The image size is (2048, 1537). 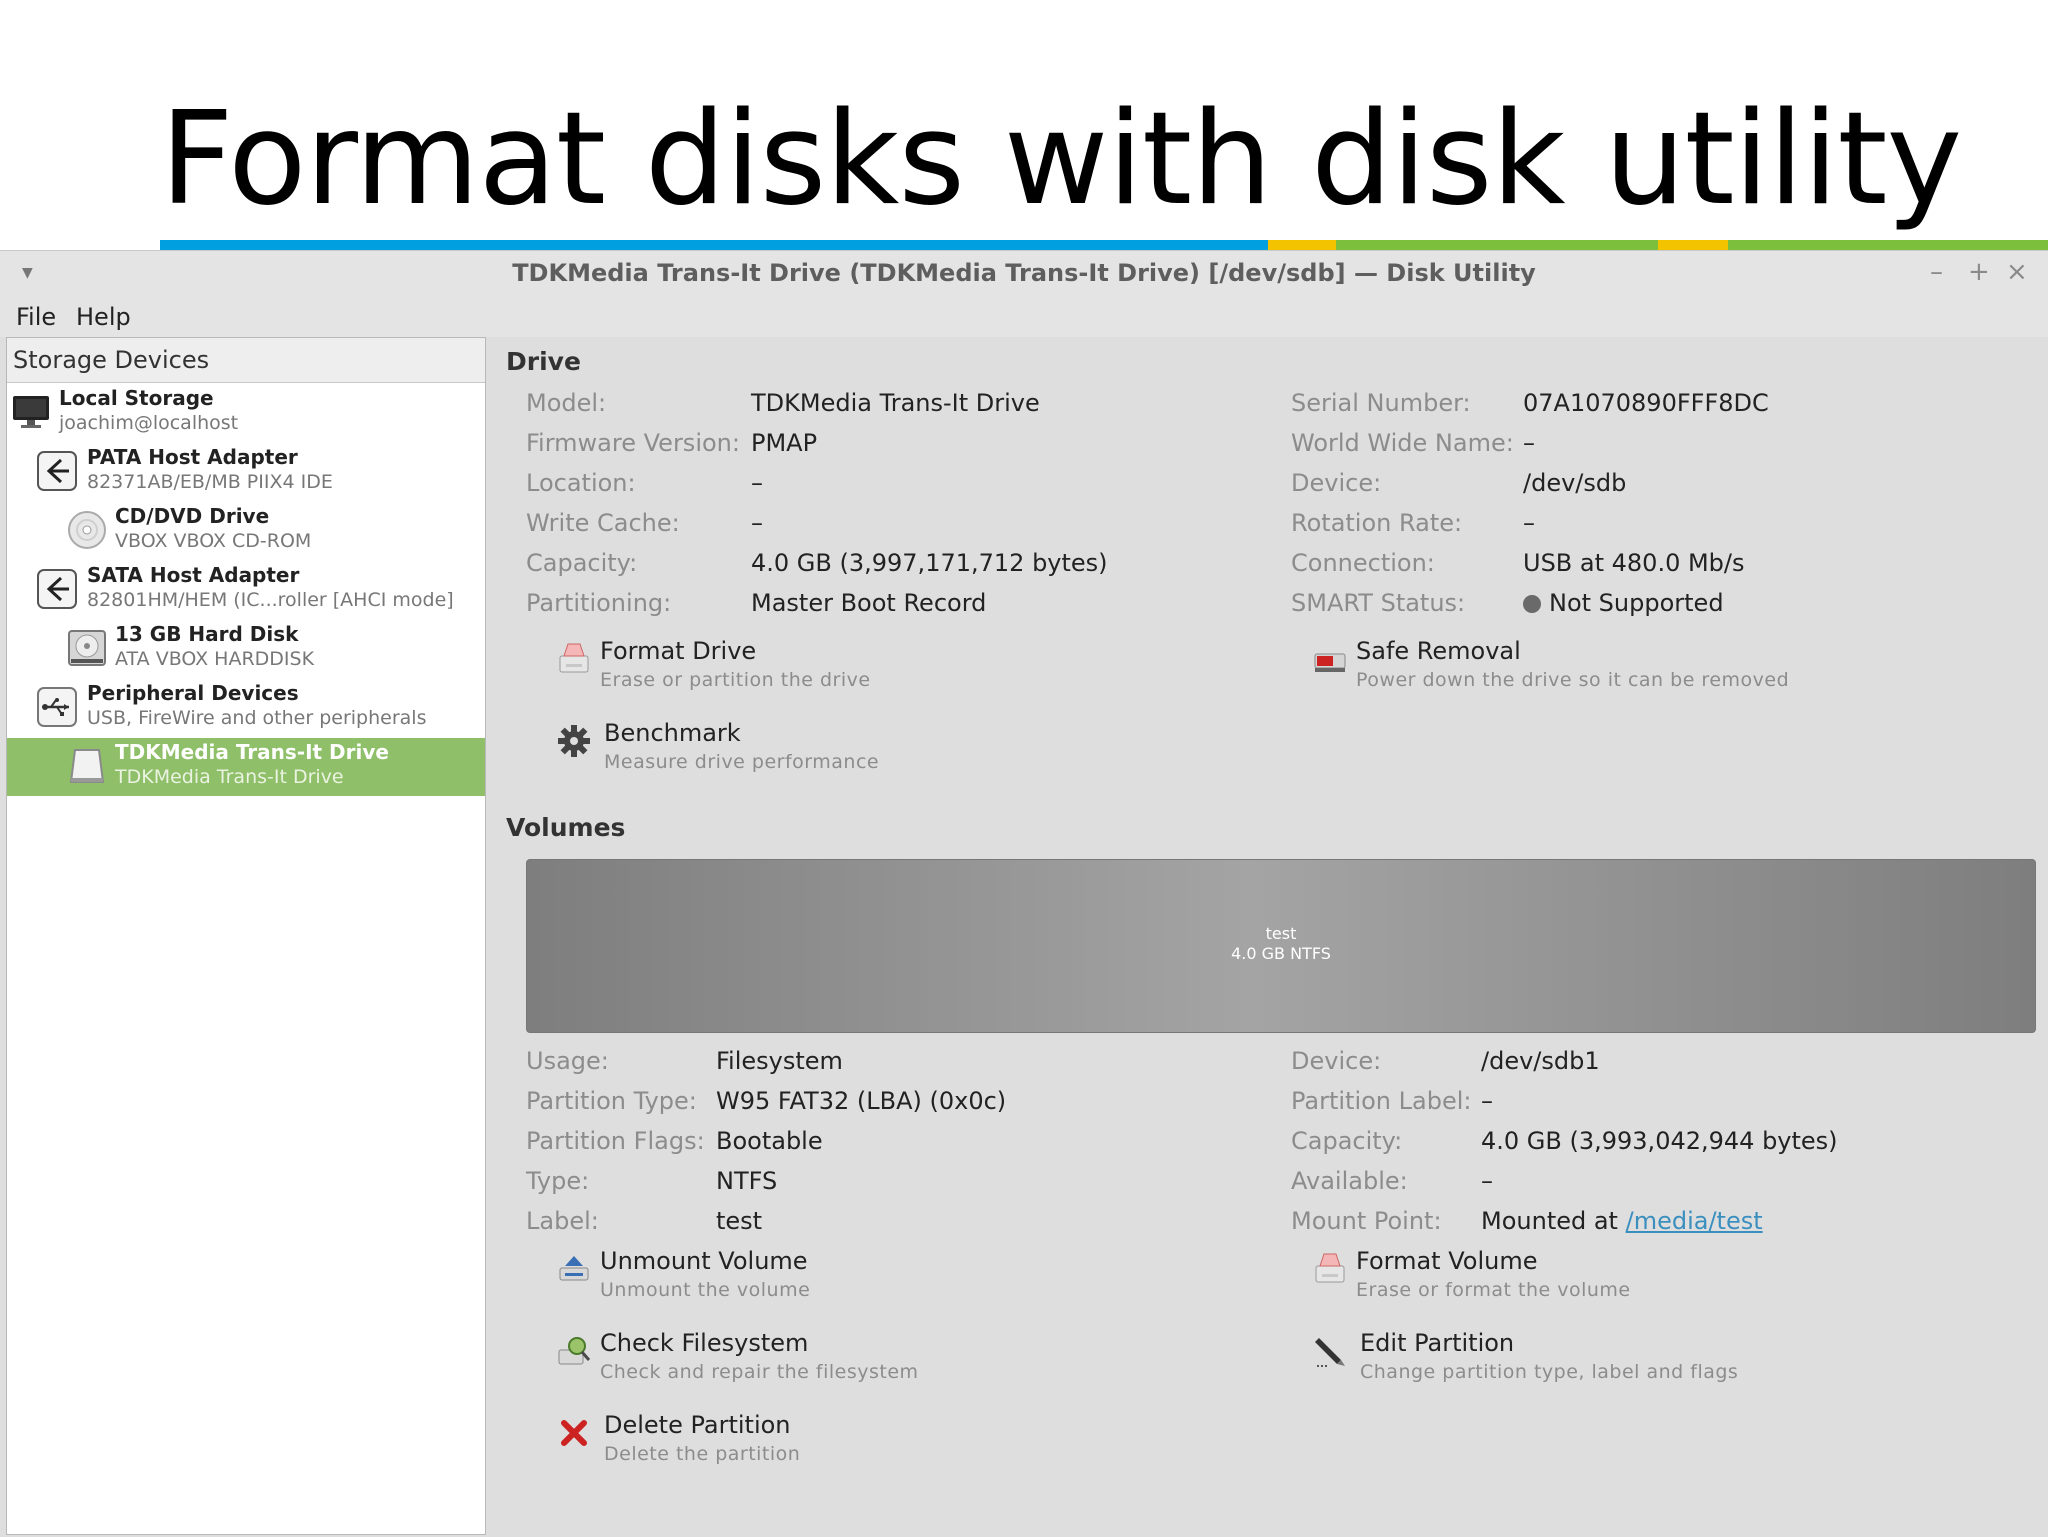 I want to click on volume-value-label: test, so click(x=739, y=1221).